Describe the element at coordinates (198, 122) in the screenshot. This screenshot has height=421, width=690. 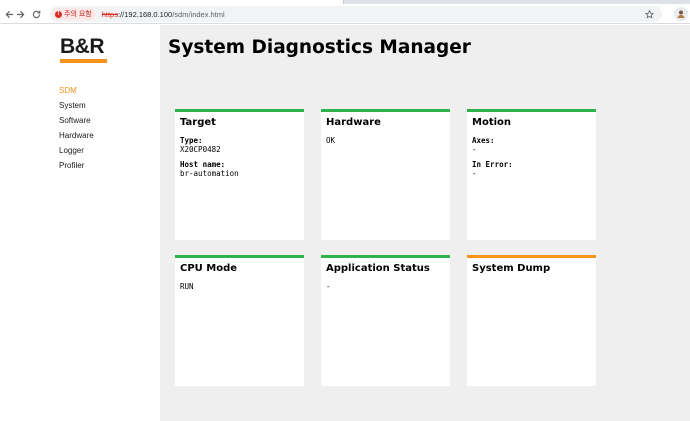
I see `card-title: Target` at that location.